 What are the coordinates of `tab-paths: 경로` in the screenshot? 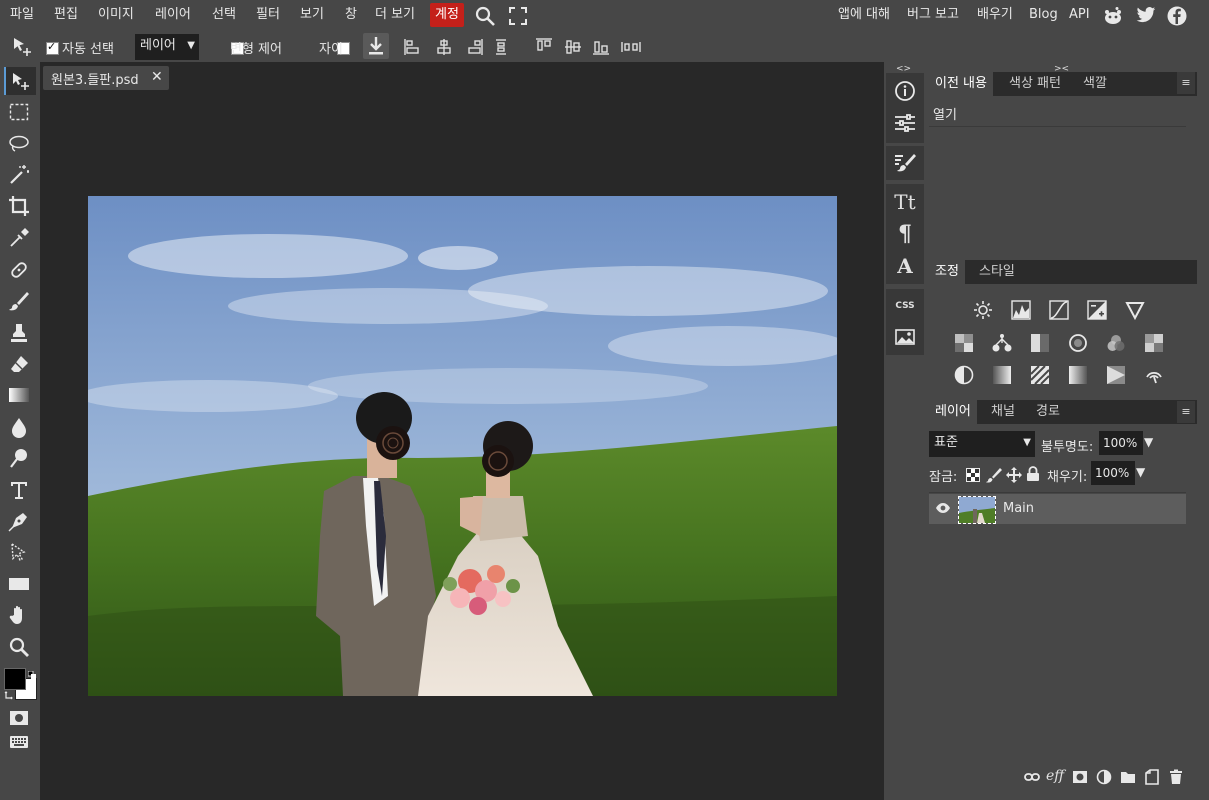 It's located at (1048, 412).